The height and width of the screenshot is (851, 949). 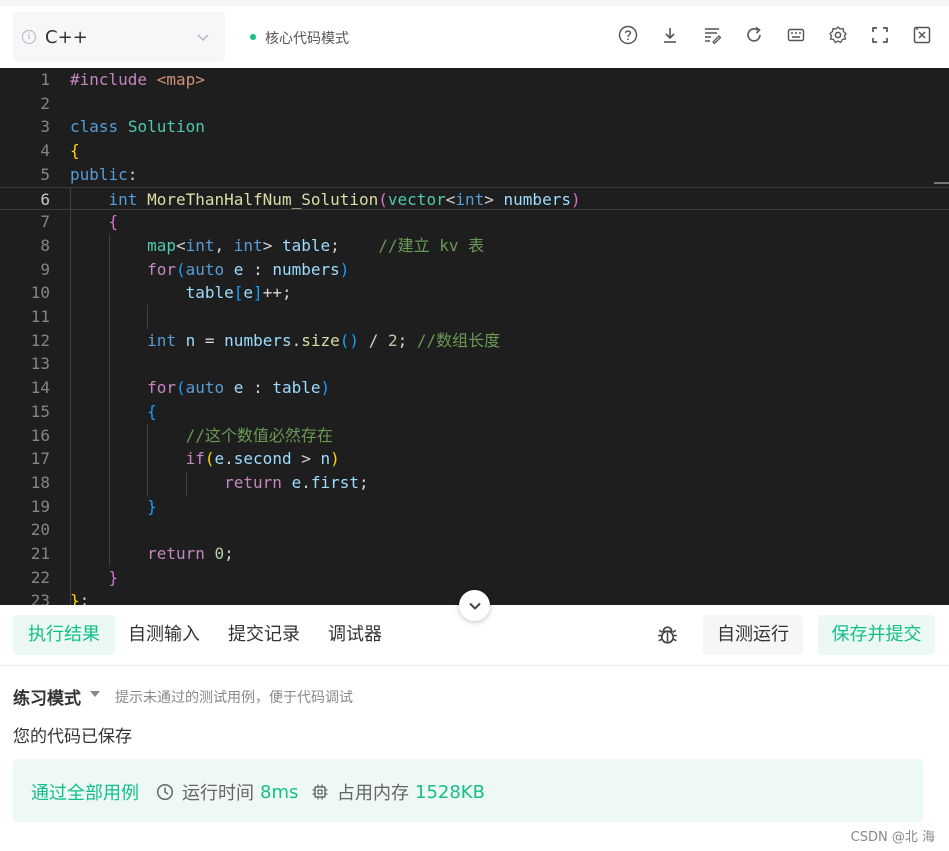 What do you see at coordinates (165, 792) in the screenshot?
I see `clock-icon` at bounding box center [165, 792].